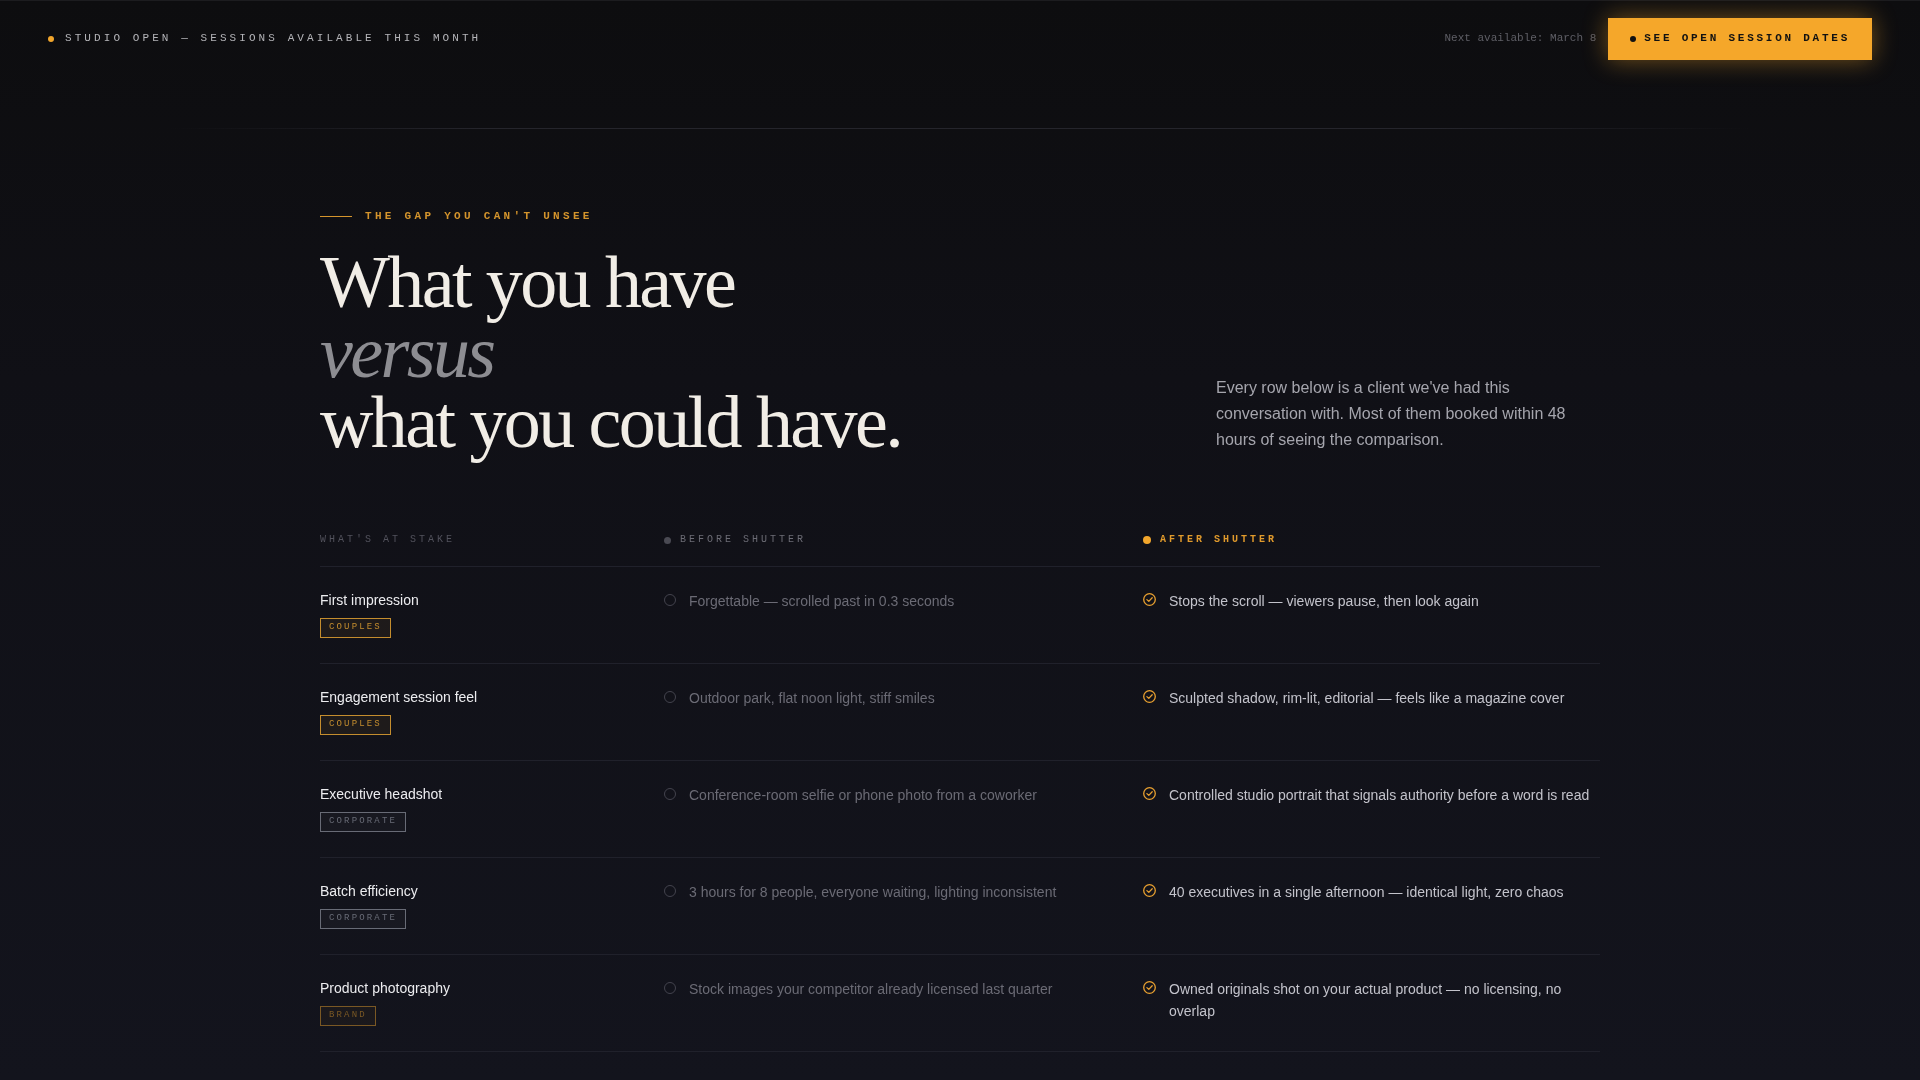 This screenshot has width=1920, height=1080. Describe the element at coordinates (1366, 892) in the screenshot. I see `after-text: 40 executives in a single afternoon — identical light, zero chaos` at that location.